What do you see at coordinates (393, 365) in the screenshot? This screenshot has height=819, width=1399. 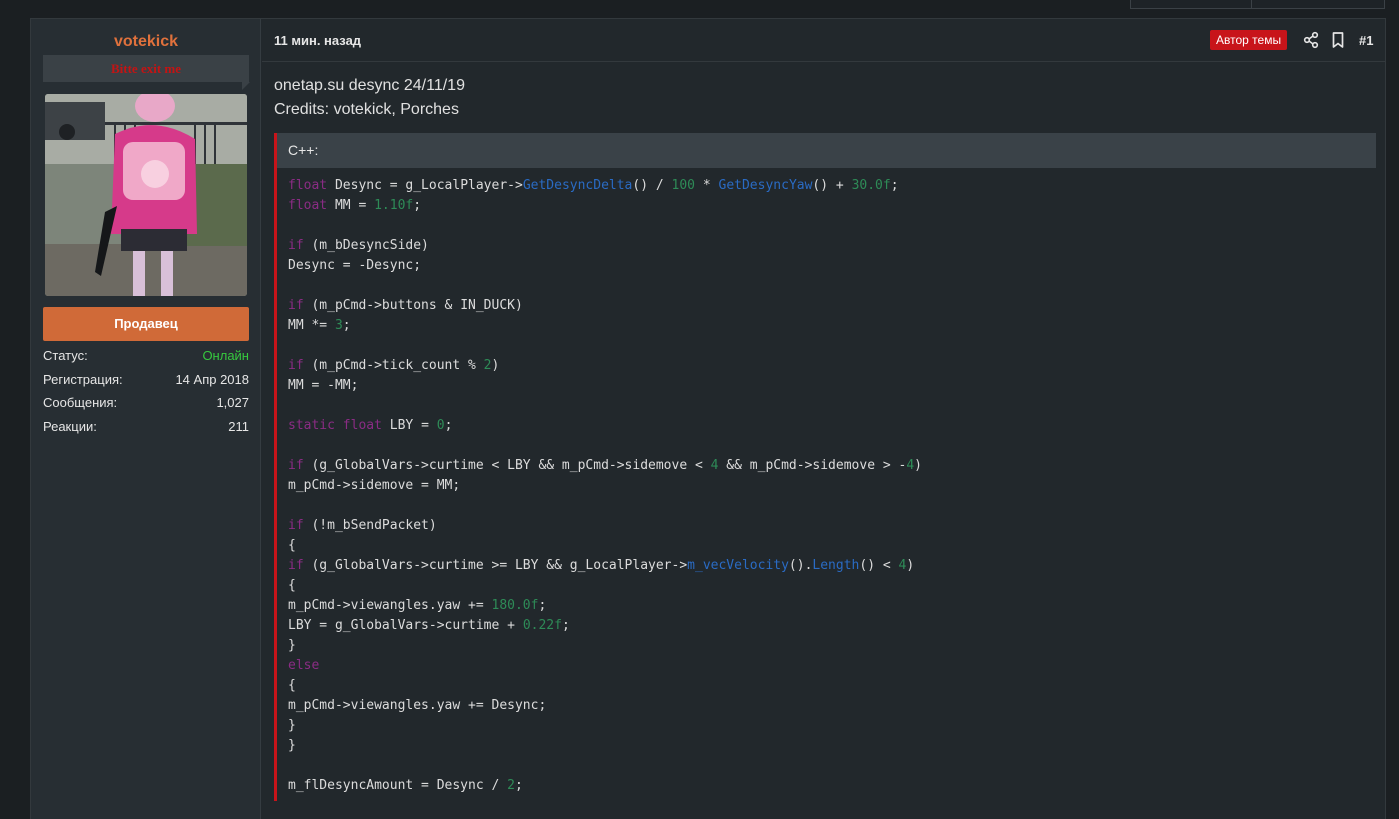 I see `code-token: (m_pCmd->tick_count %` at bounding box center [393, 365].